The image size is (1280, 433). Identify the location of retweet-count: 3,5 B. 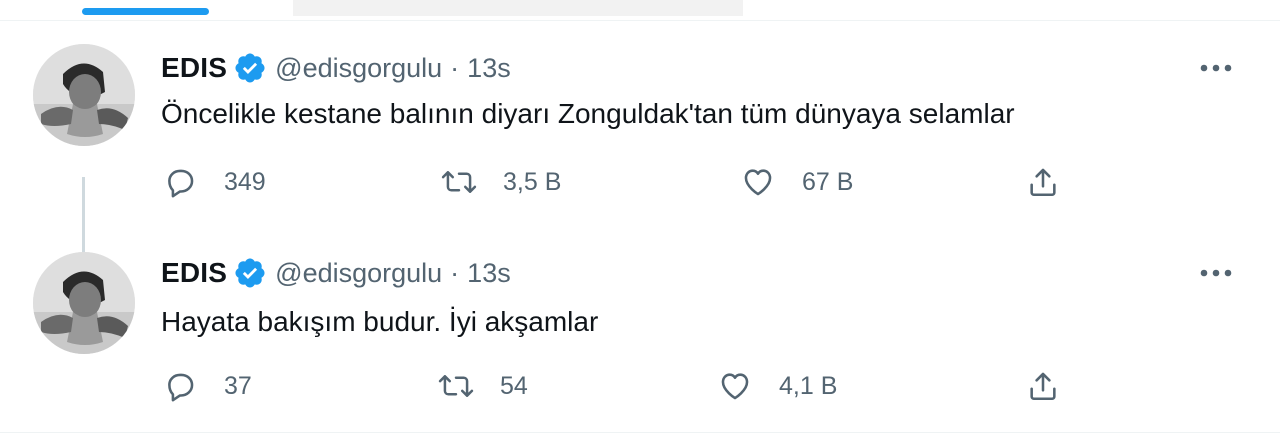
(532, 181).